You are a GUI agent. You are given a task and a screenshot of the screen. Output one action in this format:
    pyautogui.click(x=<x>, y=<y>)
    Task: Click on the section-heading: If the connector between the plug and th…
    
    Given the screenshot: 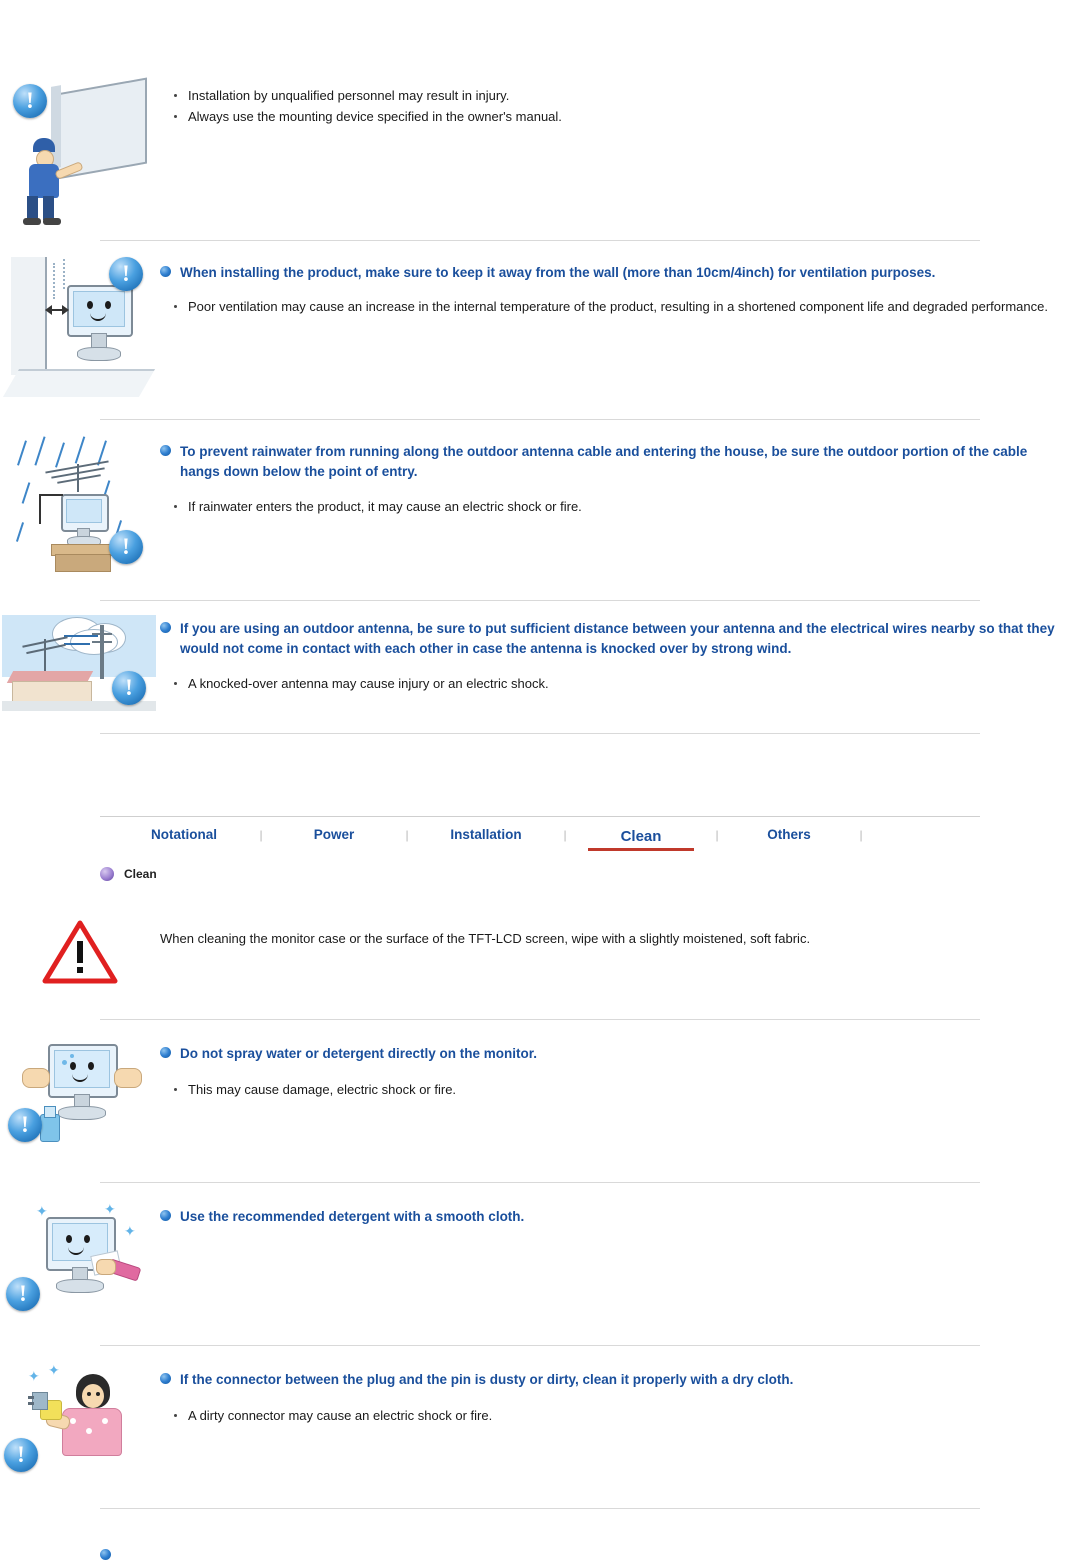 What is the action you would take?
    pyautogui.click(x=610, y=1380)
    